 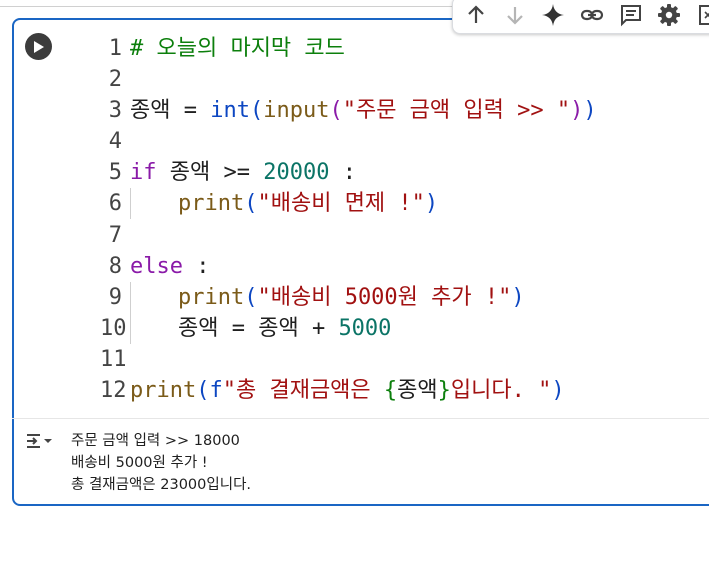 What do you see at coordinates (348, 48) in the screenshot?
I see `code-line: 1 # 오늘의 마지막 코드` at bounding box center [348, 48].